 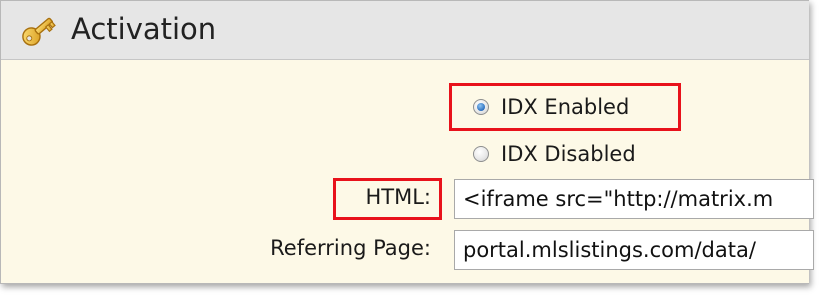 I want to click on referring-page-input: portal.mlslistings.com/data/, so click(x=634, y=250).